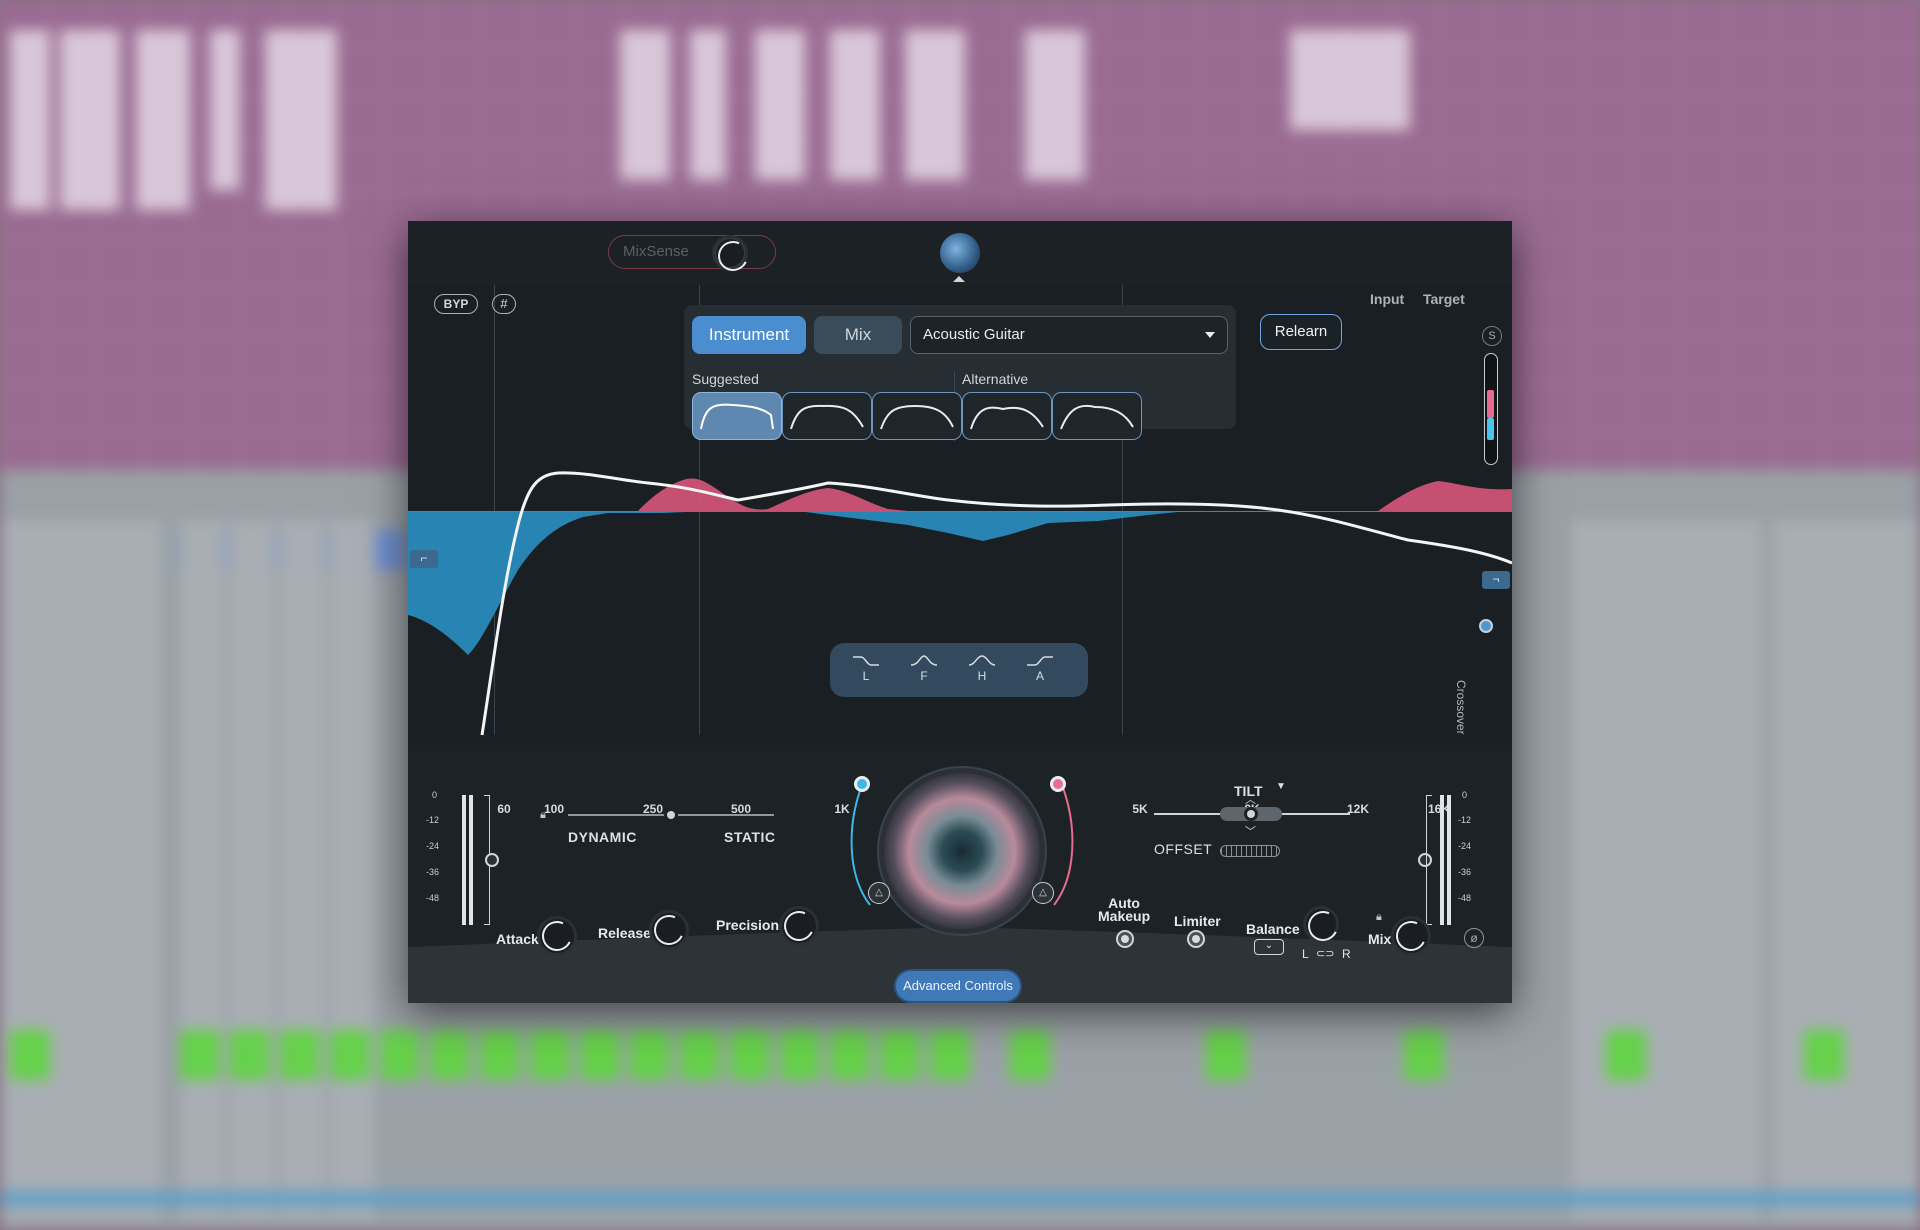 The width and height of the screenshot is (1920, 1230). Describe the element at coordinates (958, 986) in the screenshot. I see `advanced-controls-button: Advanced Controls` at that location.